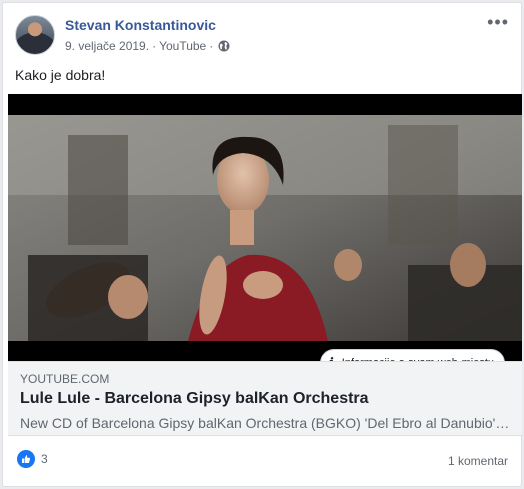 The image size is (524, 489). What do you see at coordinates (107, 46) in the screenshot?
I see `post-date: 9. veljače 2019.` at bounding box center [107, 46].